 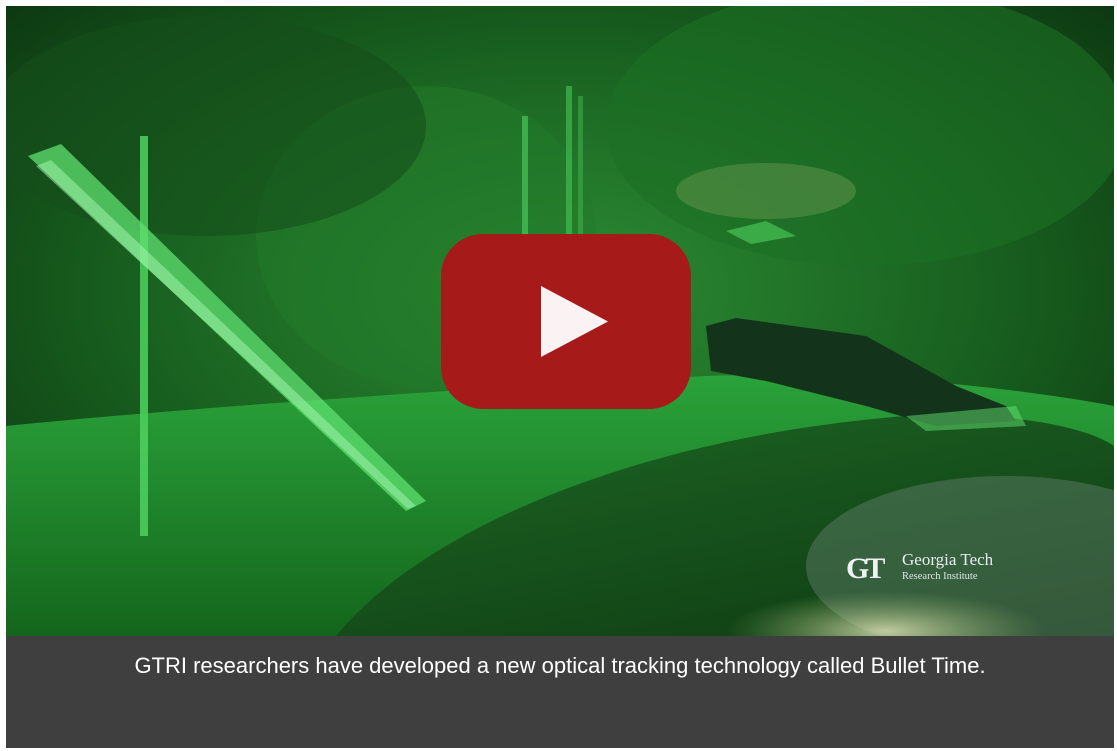 I want to click on play-button, so click(x=566, y=321).